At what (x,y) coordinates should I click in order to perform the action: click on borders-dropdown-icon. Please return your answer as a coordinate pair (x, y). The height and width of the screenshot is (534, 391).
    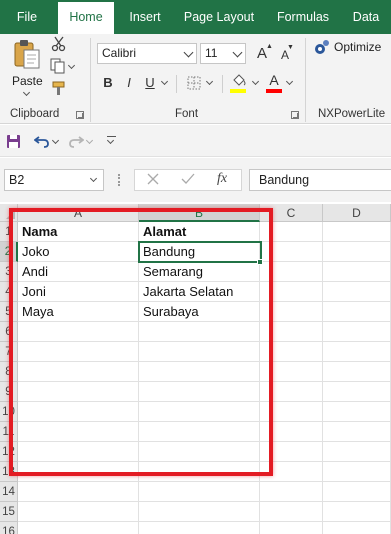
    Looking at the image, I should click on (209, 81).